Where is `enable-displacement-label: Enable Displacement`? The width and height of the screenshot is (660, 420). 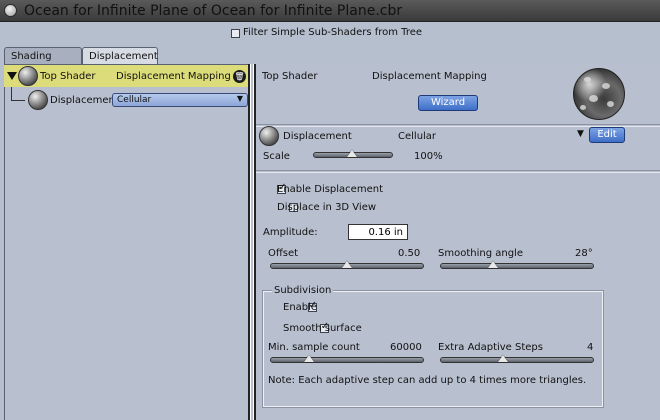
enable-displacement-label: Enable Displacement is located at coordinates (330, 189).